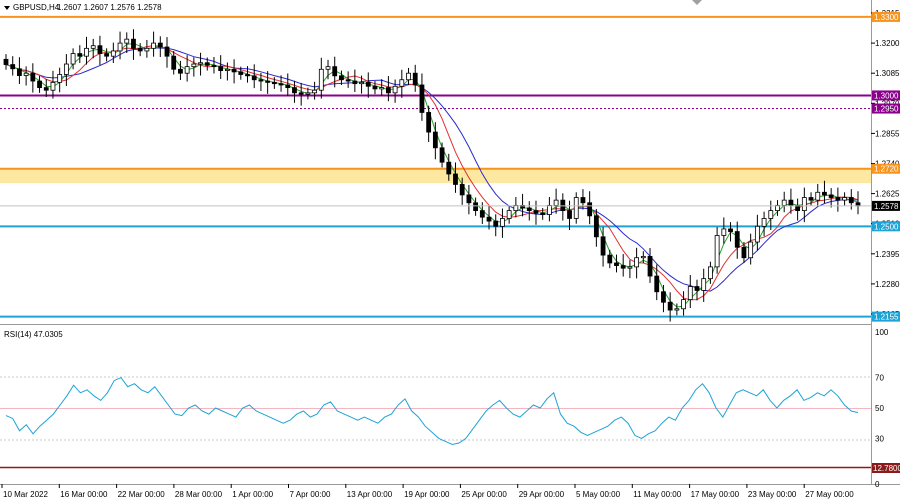 Image resolution: width=900 pixels, height=503 pixels. I want to click on price-tick-9: 1.2280, so click(887, 284).